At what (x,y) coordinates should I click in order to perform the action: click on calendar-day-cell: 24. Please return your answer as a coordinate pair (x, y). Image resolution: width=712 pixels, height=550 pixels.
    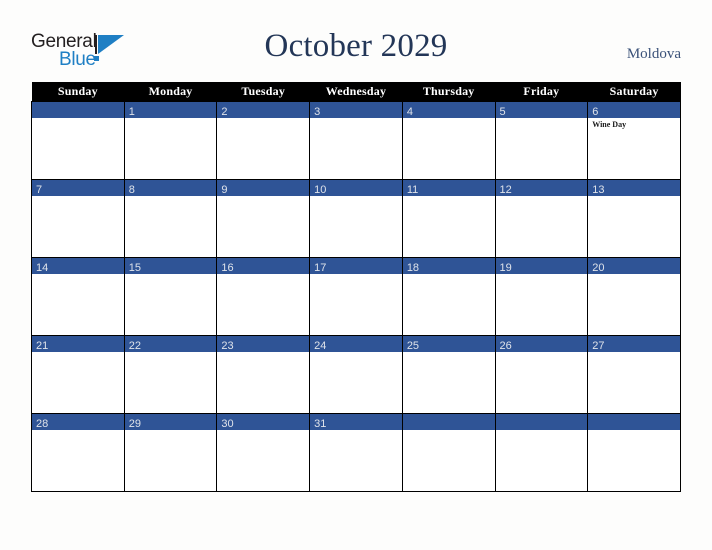
    Looking at the image, I should click on (356, 374).